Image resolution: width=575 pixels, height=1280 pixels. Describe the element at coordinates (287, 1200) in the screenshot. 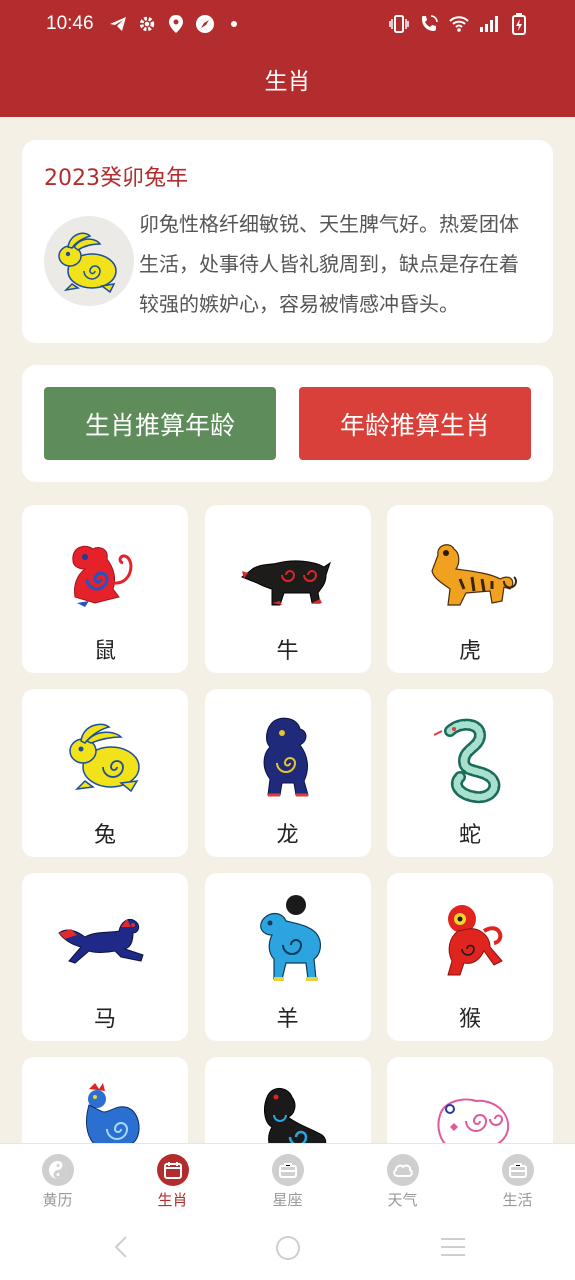

I see `nav-label: 星座` at that location.